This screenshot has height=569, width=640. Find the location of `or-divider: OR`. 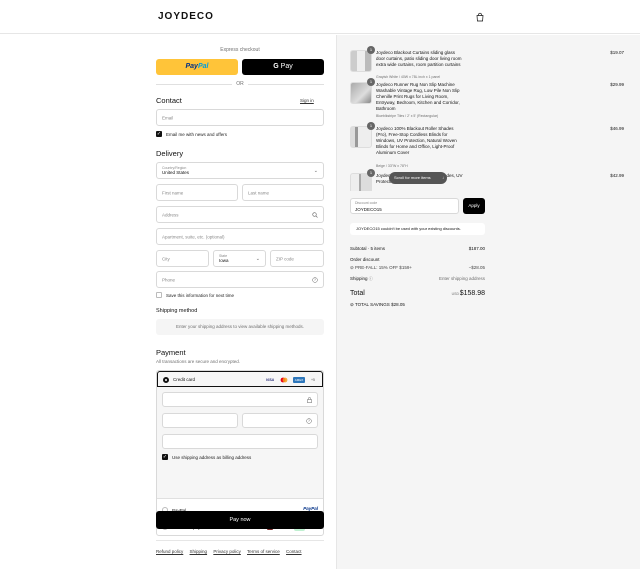

or-divider: OR is located at coordinates (240, 84).